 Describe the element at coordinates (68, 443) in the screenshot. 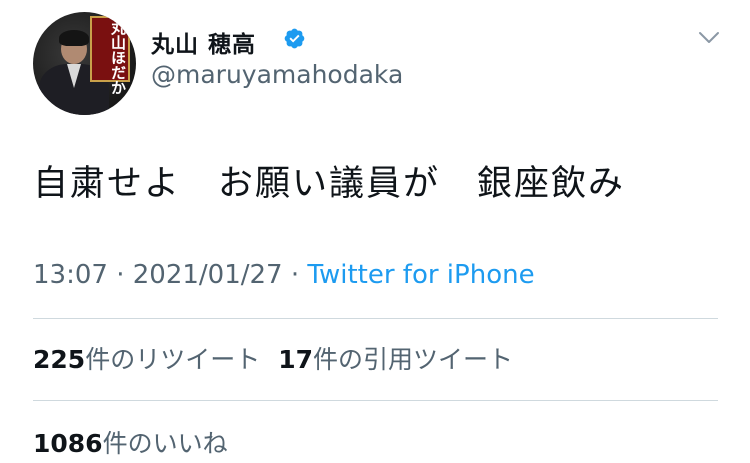

I see `likes-count: 1086` at that location.